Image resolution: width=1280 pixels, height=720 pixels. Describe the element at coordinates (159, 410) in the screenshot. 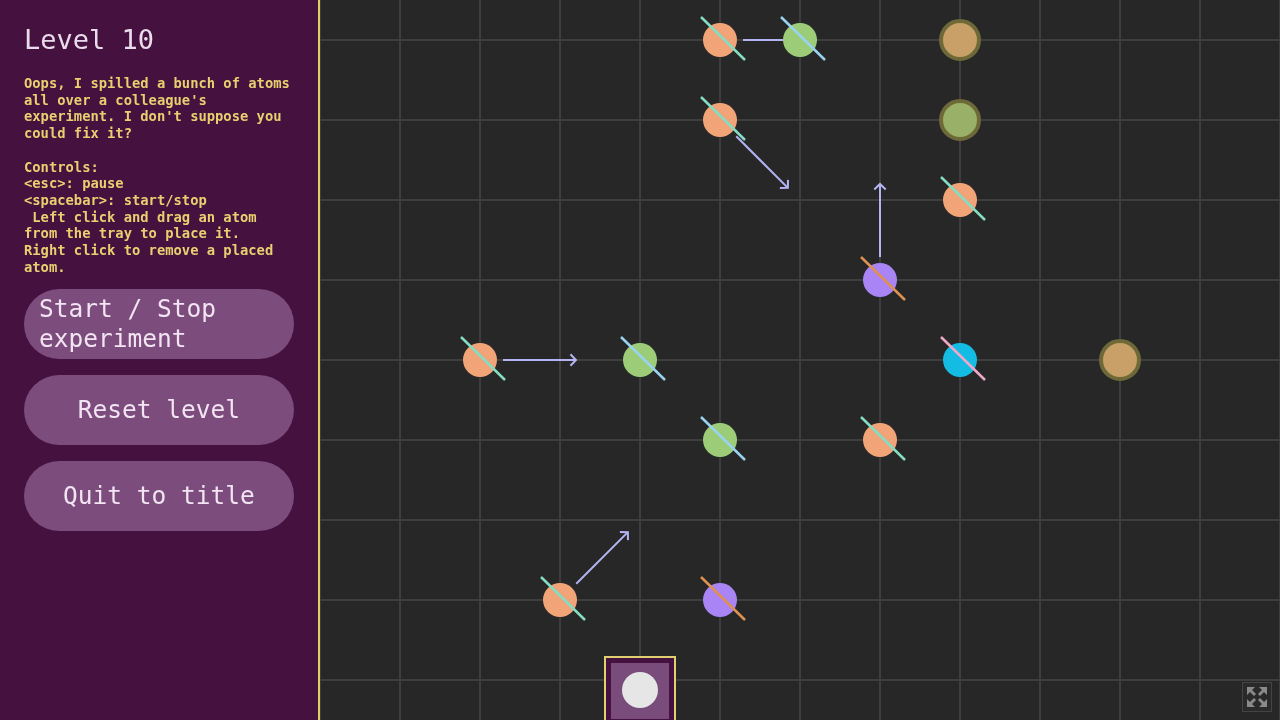

I see `menu-button: Reset level` at that location.